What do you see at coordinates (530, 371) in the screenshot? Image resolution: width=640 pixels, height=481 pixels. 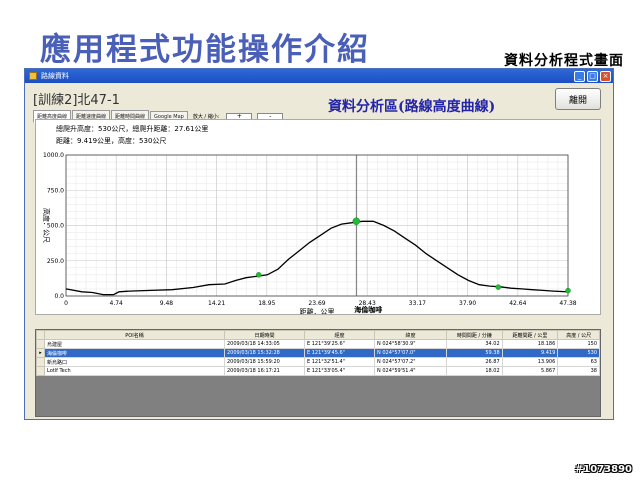 I see `cell-distance-interval: 5.867` at bounding box center [530, 371].